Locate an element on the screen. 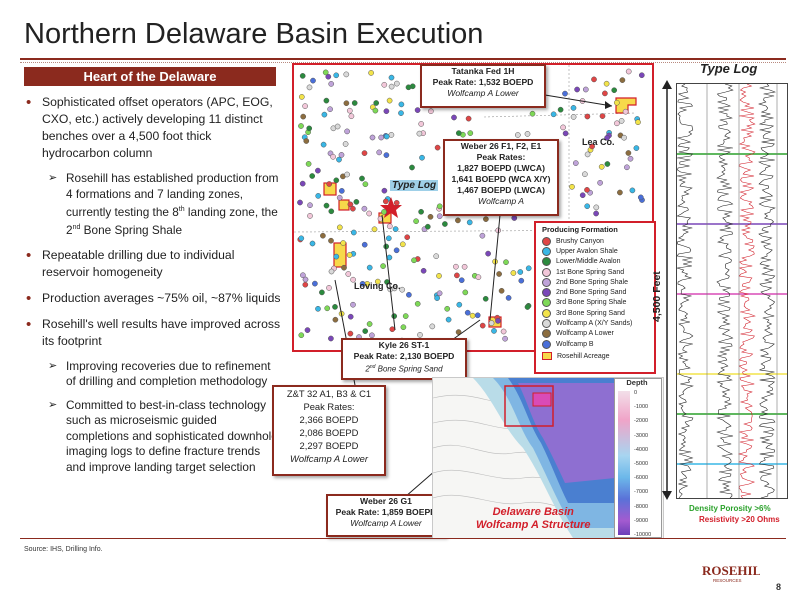  legend-item: Wolfcamp B is located at coordinates (595, 344).